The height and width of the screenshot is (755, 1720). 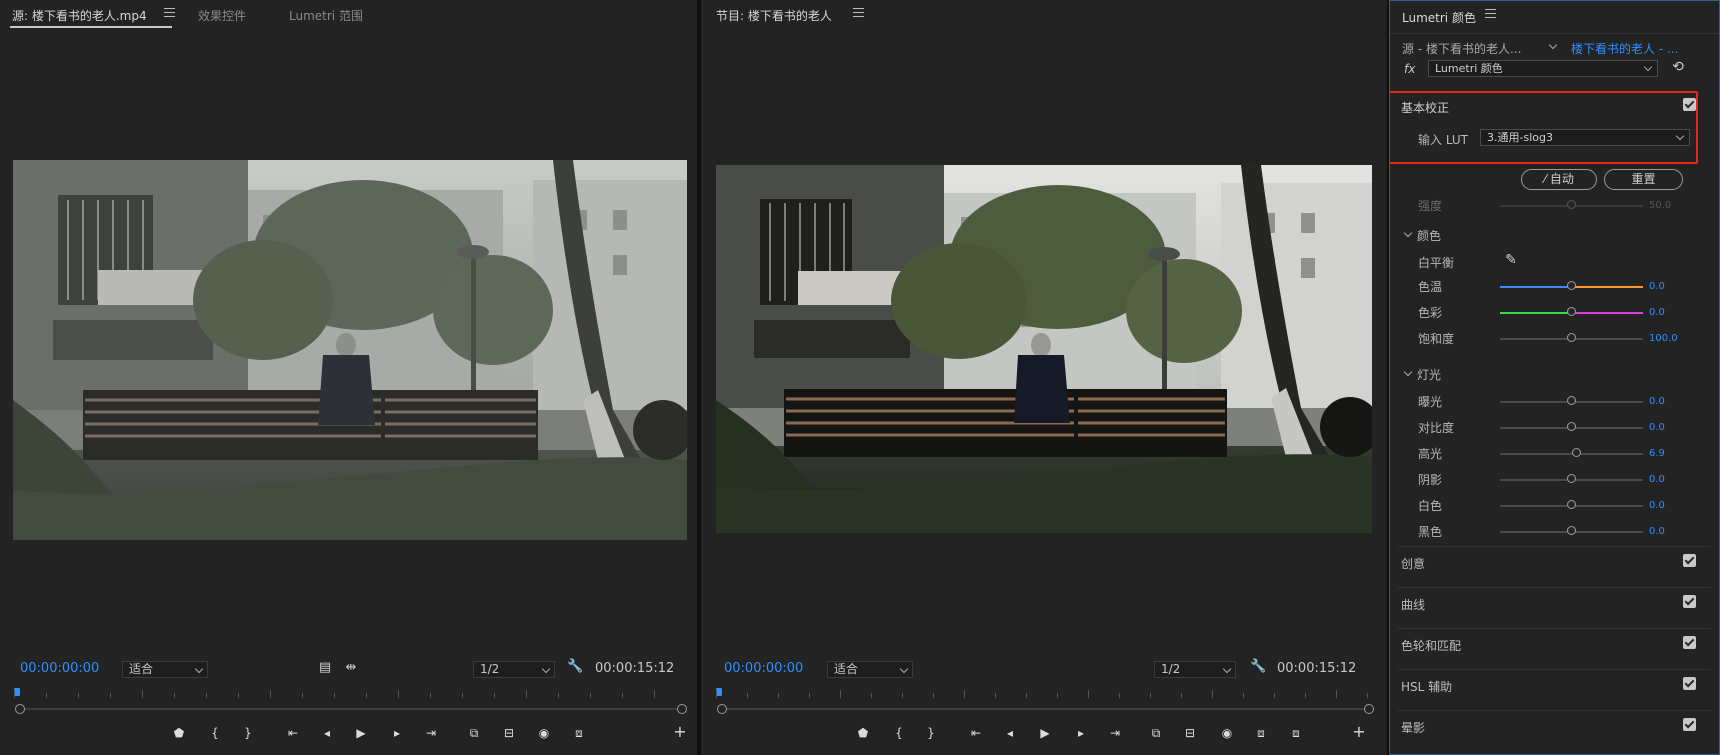 What do you see at coordinates (1046, 693) in the screenshot?
I see `program-time-ruler` at bounding box center [1046, 693].